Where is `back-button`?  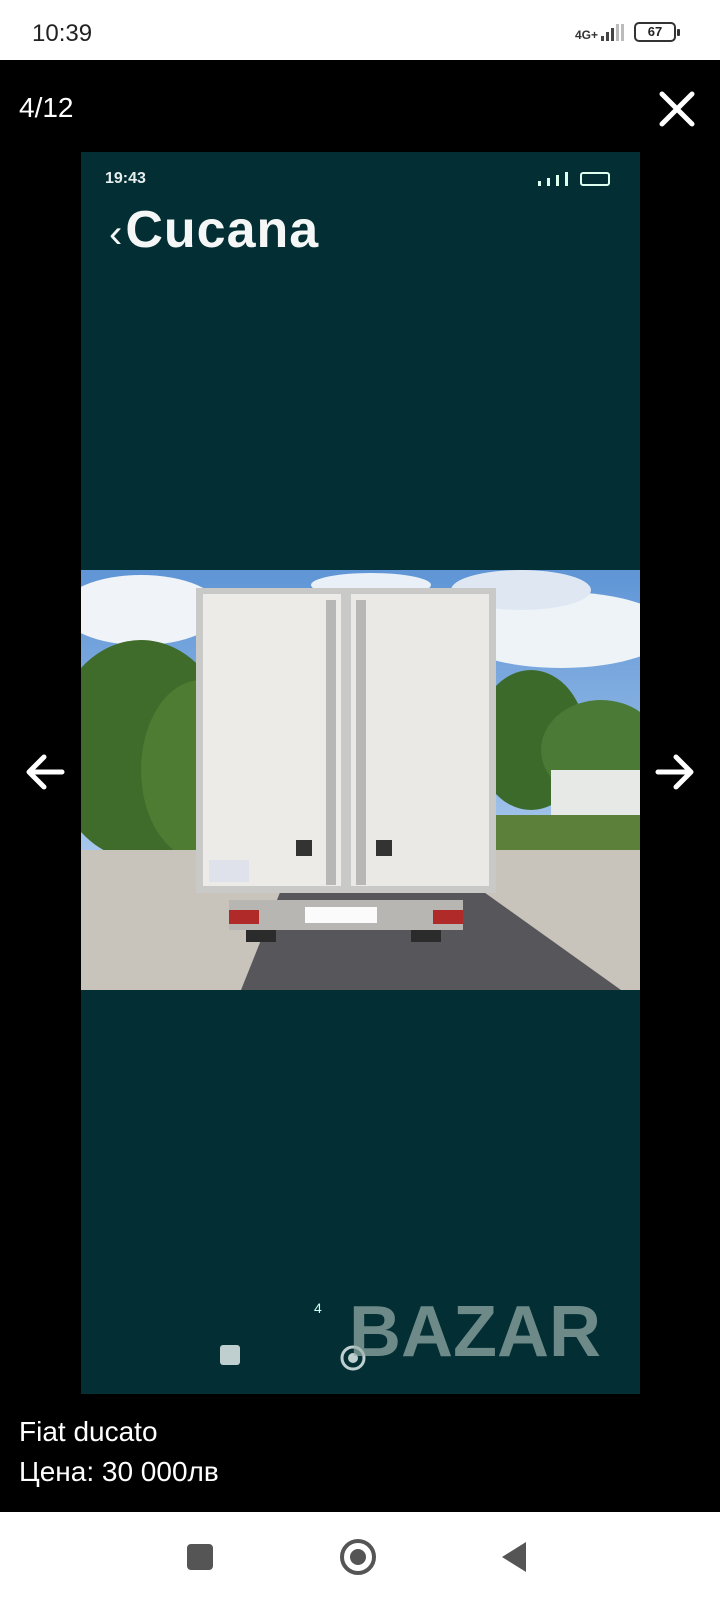 back-button is located at coordinates (515, 1557).